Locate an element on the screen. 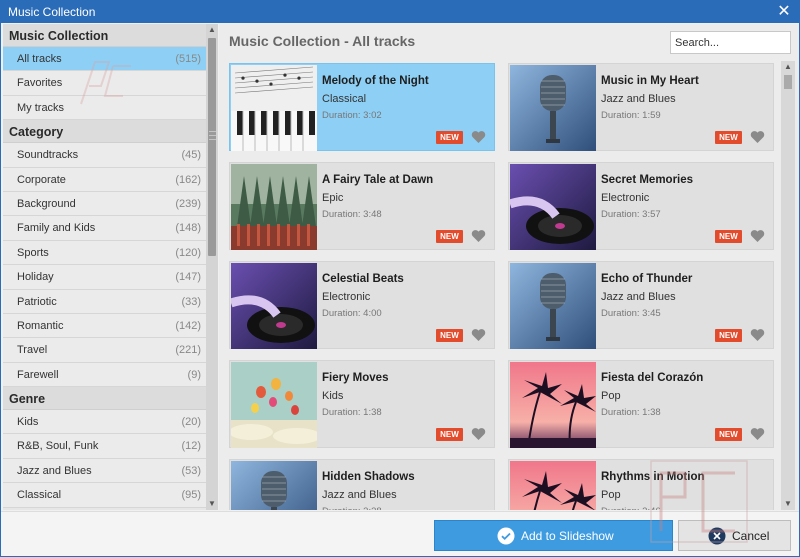 The height and width of the screenshot is (557, 800). sidebar-scroll-thumb is located at coordinates (212, 147).